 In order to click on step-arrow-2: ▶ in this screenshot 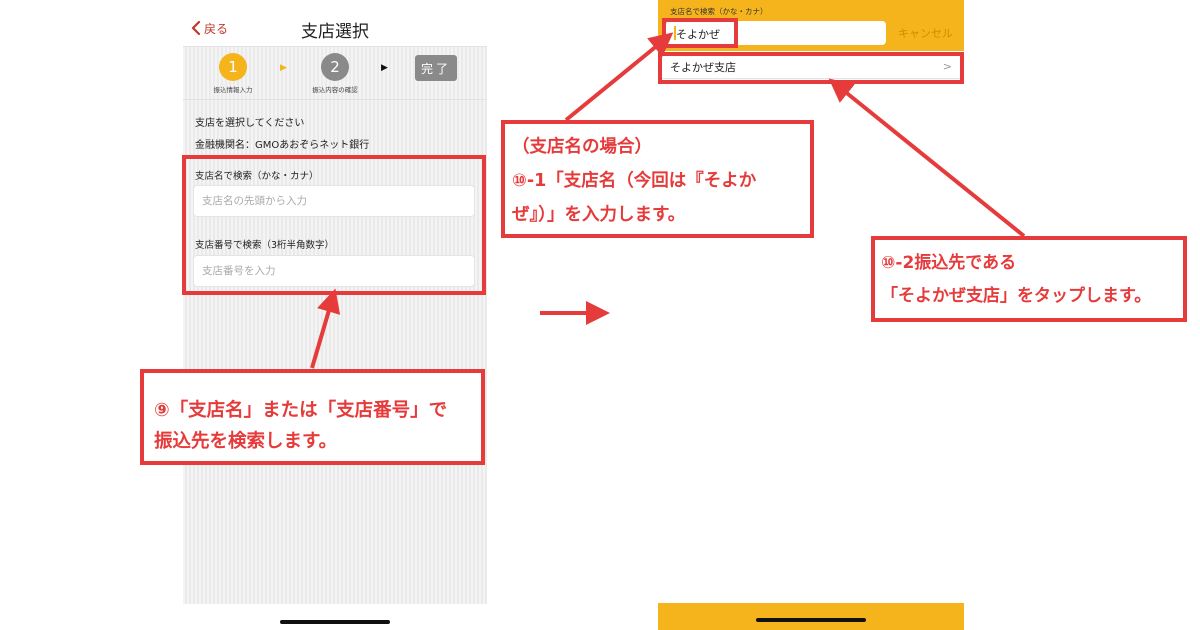, I will do `click(384, 68)`.